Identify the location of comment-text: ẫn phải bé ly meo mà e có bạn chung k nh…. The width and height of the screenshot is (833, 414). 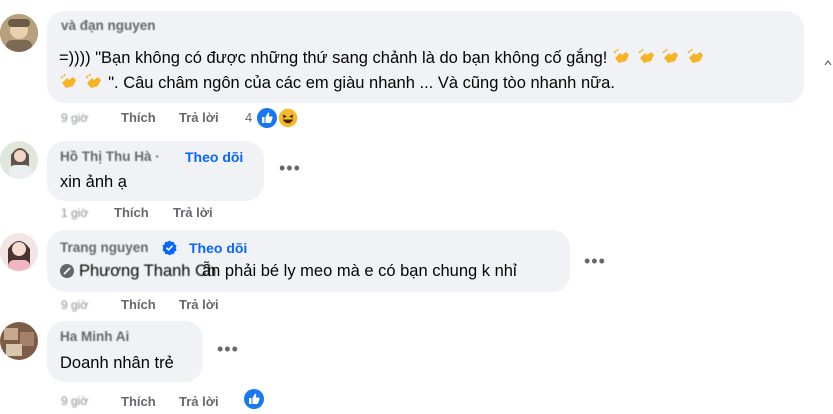
(359, 271).